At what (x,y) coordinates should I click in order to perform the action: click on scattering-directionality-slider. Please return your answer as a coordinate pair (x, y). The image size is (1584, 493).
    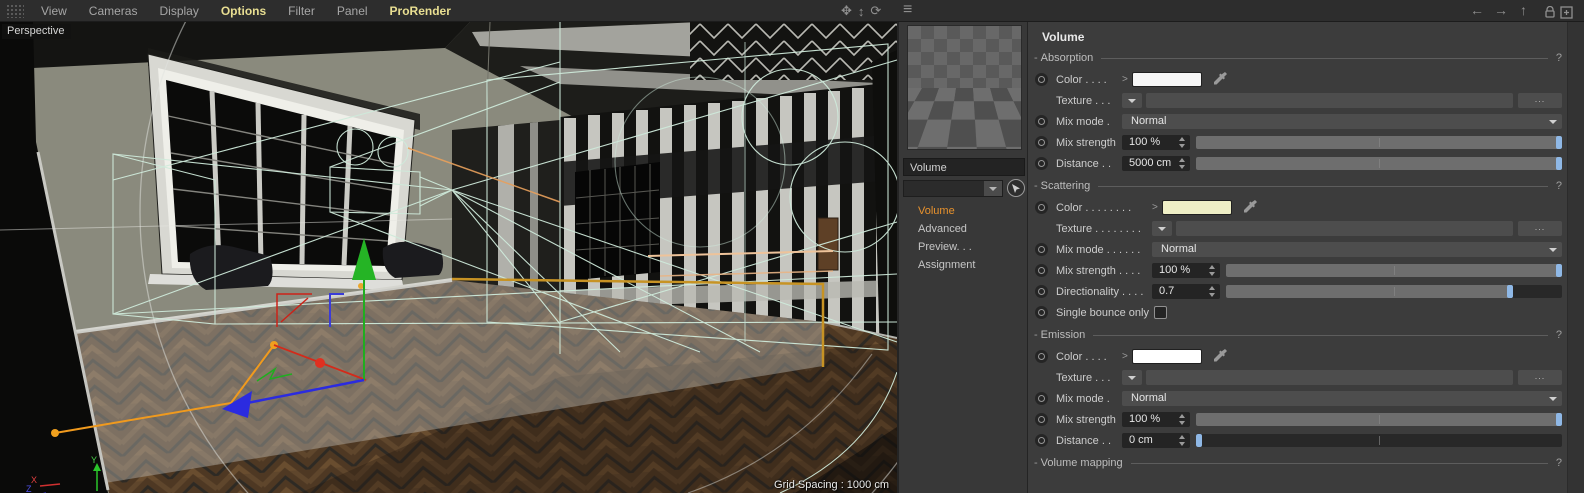
    Looking at the image, I should click on (1394, 291).